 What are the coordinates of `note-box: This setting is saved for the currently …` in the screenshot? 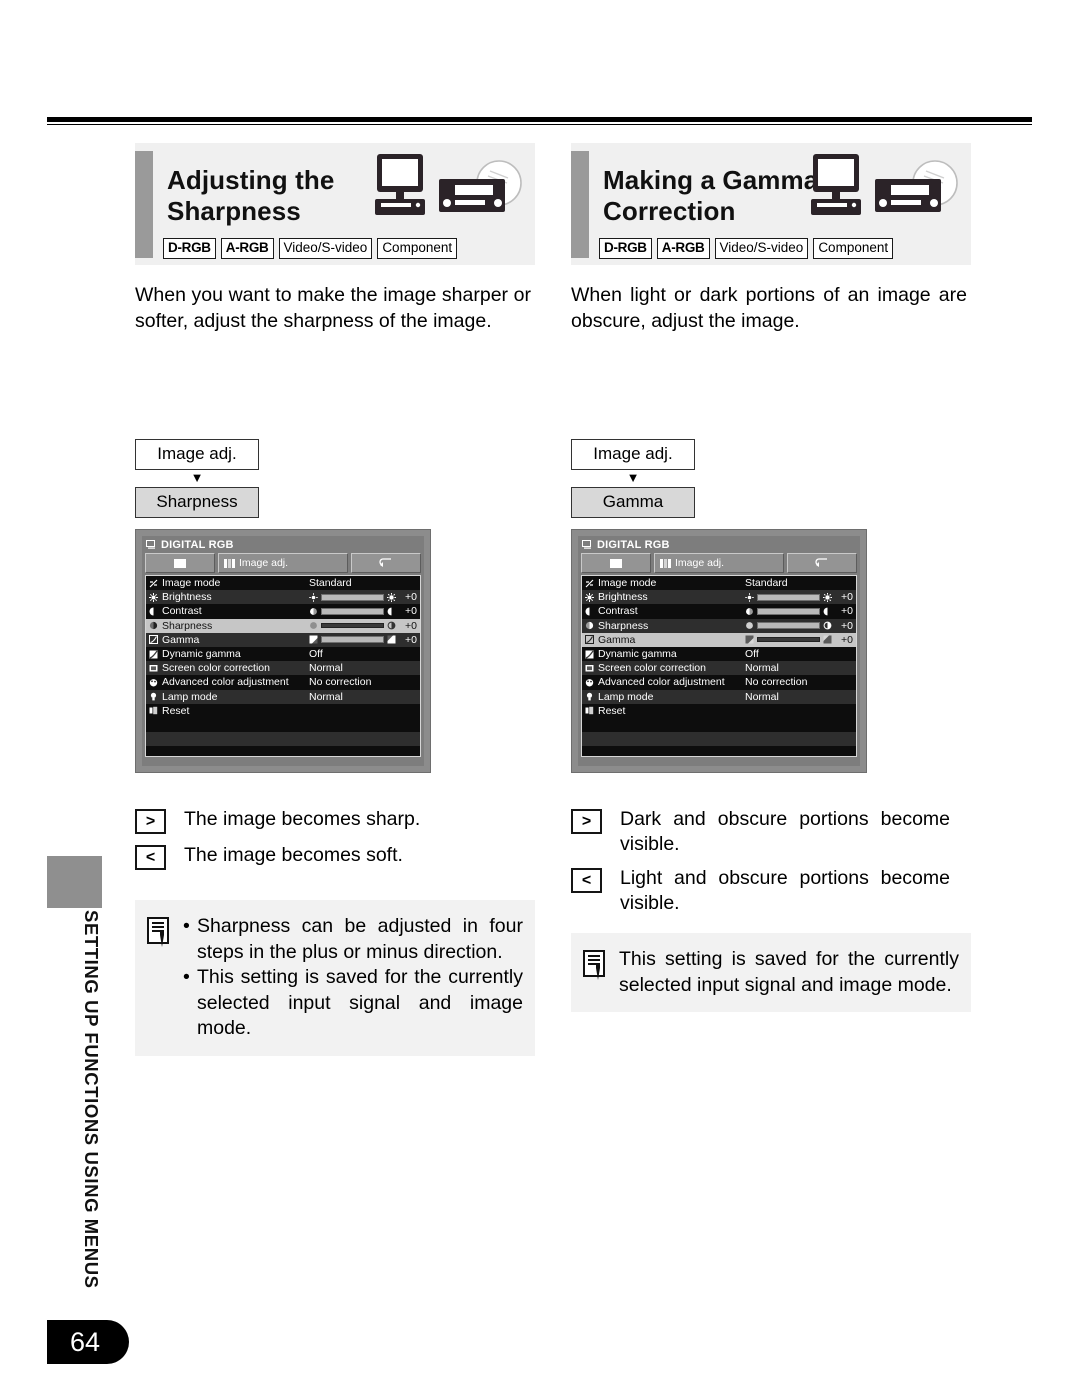 It's located at (771, 972).